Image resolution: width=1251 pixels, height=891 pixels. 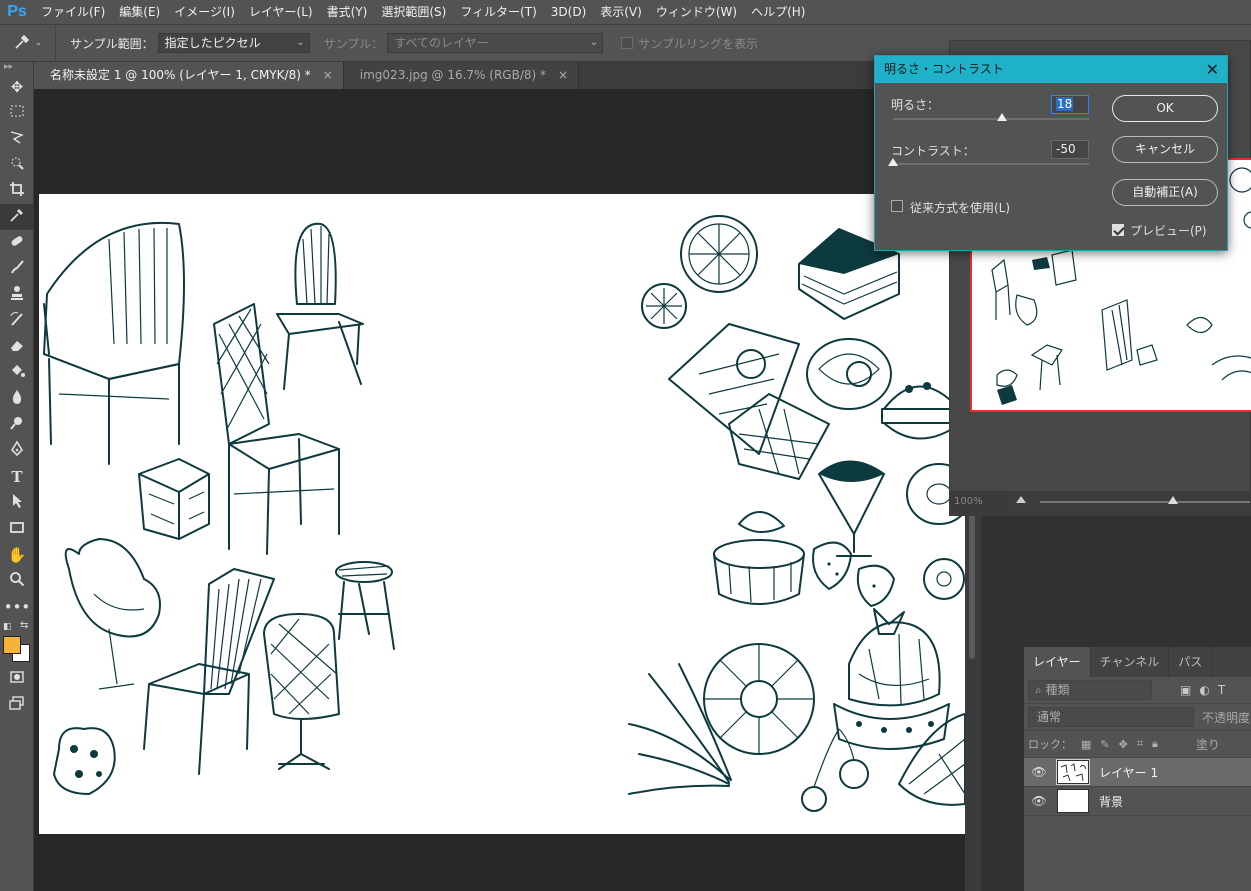 I want to click on preview-checkbox, so click(x=1118, y=230).